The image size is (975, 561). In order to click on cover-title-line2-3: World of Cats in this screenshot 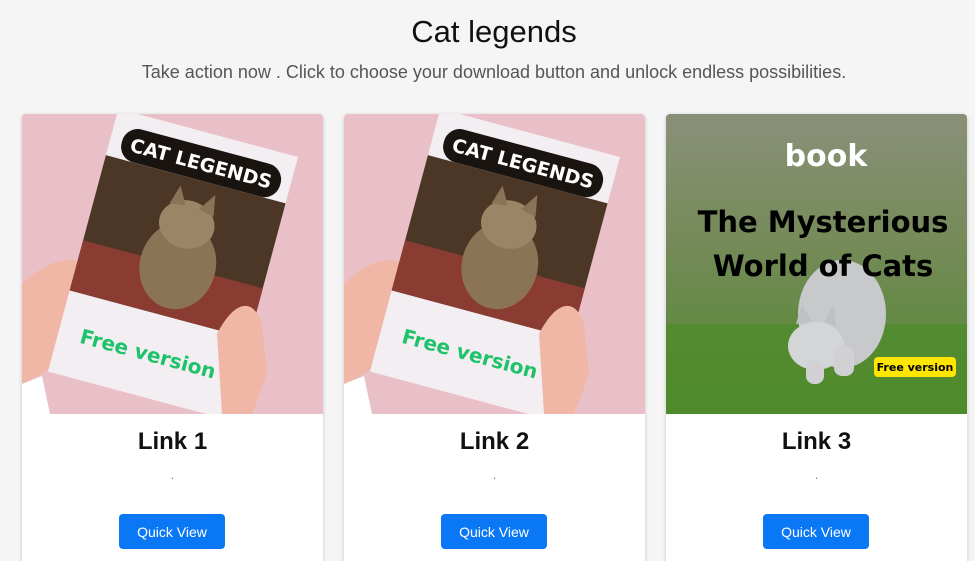, I will do `click(823, 266)`.